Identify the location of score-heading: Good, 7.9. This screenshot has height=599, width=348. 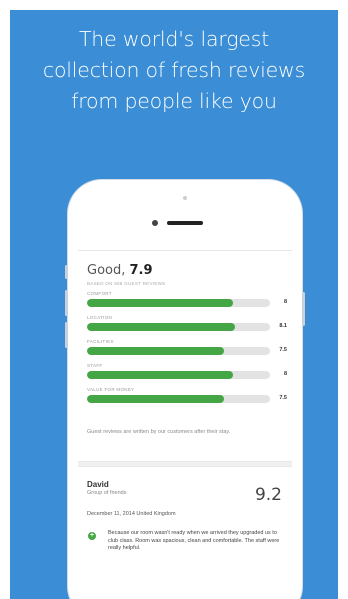
(120, 270).